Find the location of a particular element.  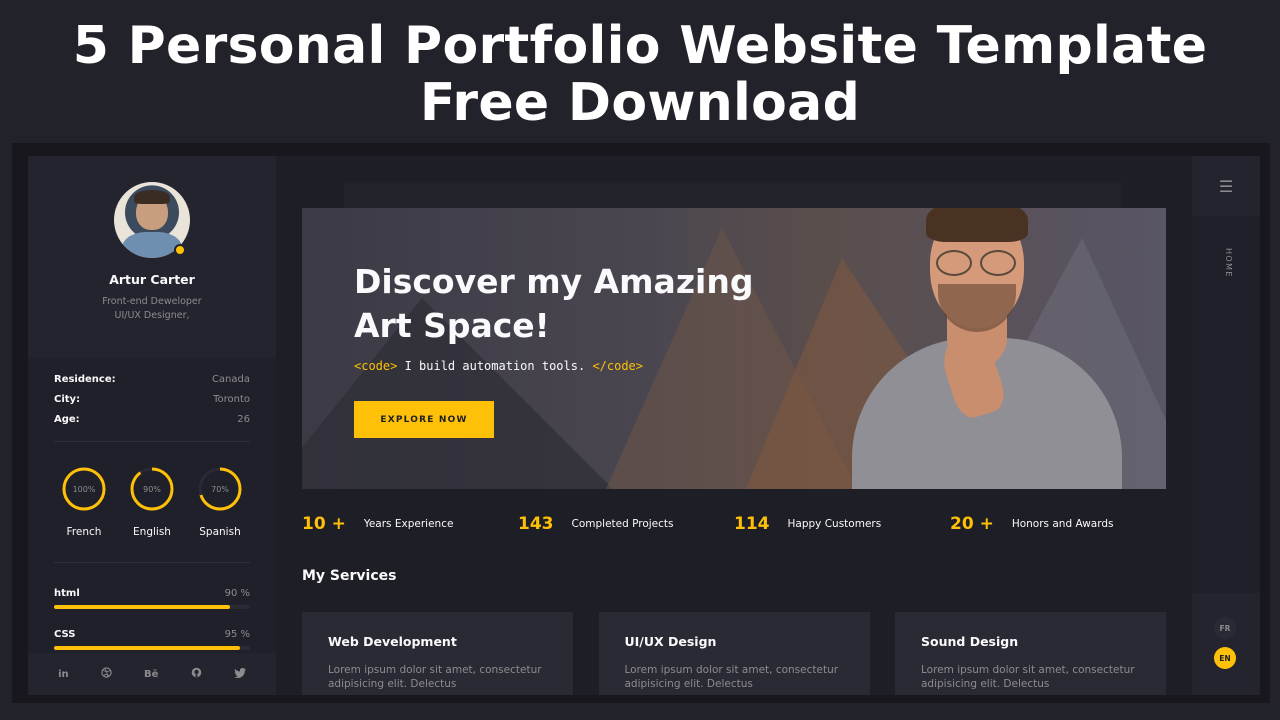

hero-person-image is located at coordinates (1009, 348).